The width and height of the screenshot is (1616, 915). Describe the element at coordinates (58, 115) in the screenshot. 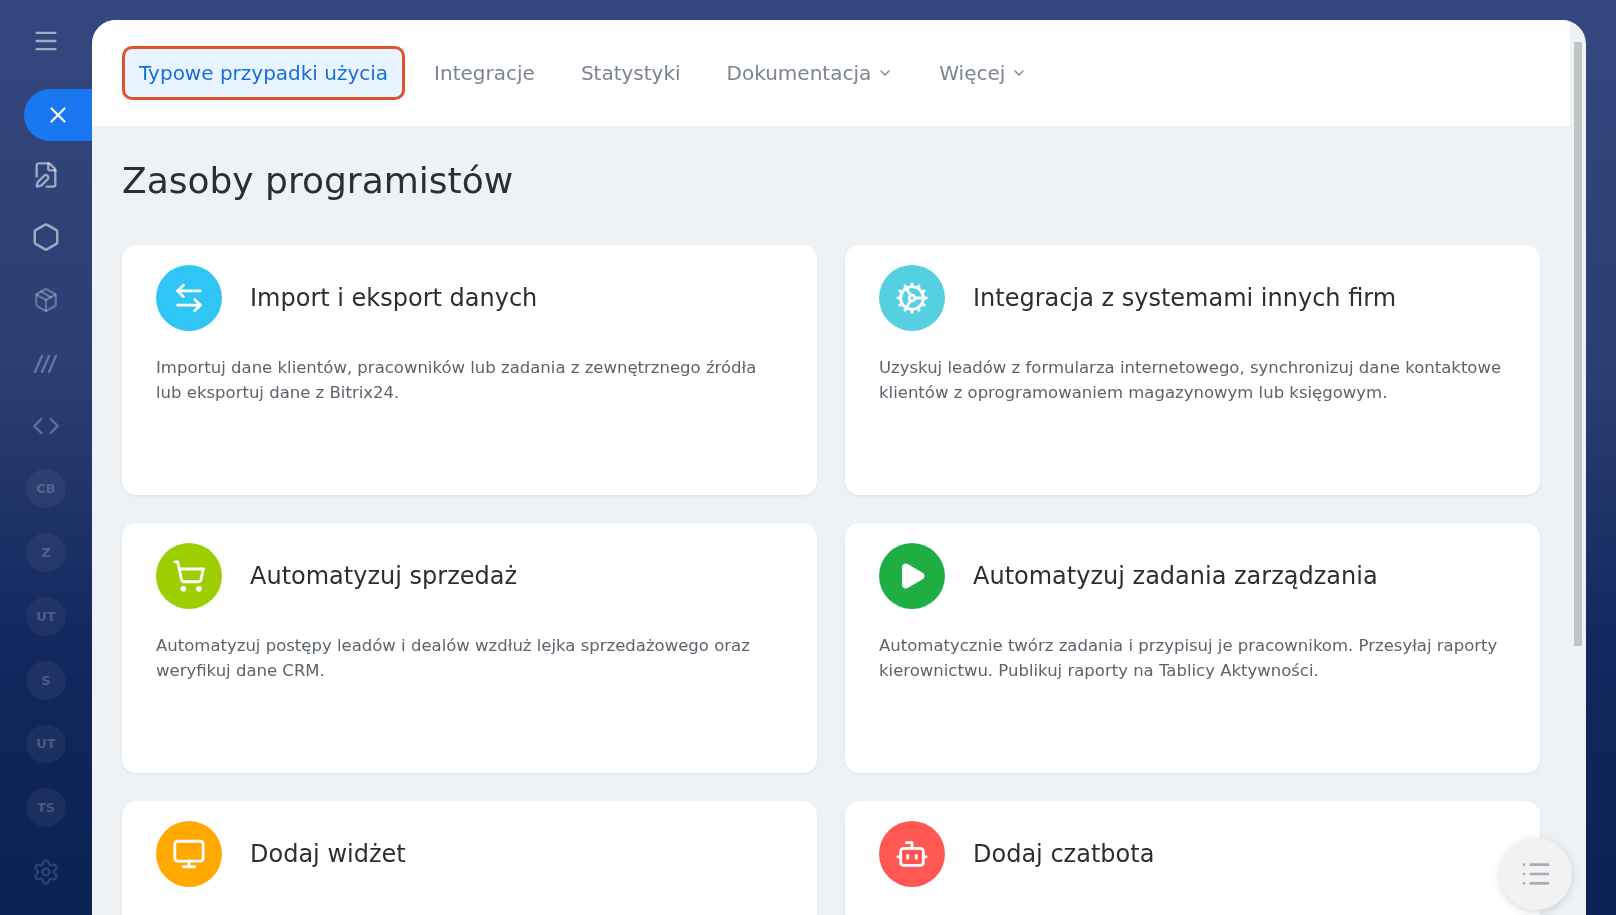

I see `close-button` at that location.